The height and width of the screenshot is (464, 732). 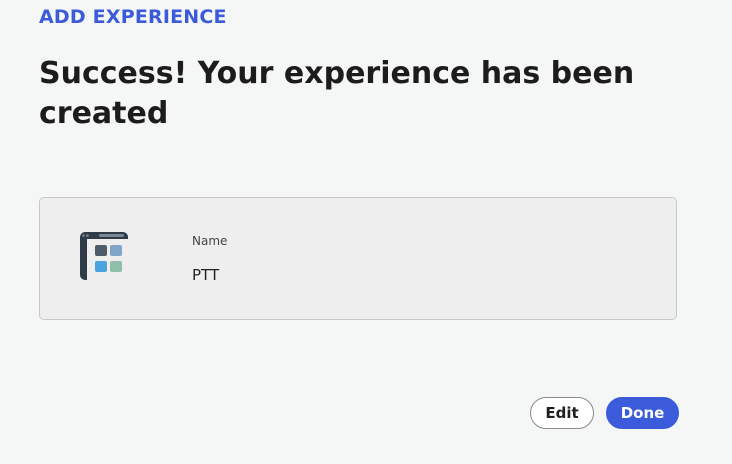 I want to click on done-button: Done, so click(x=642, y=413).